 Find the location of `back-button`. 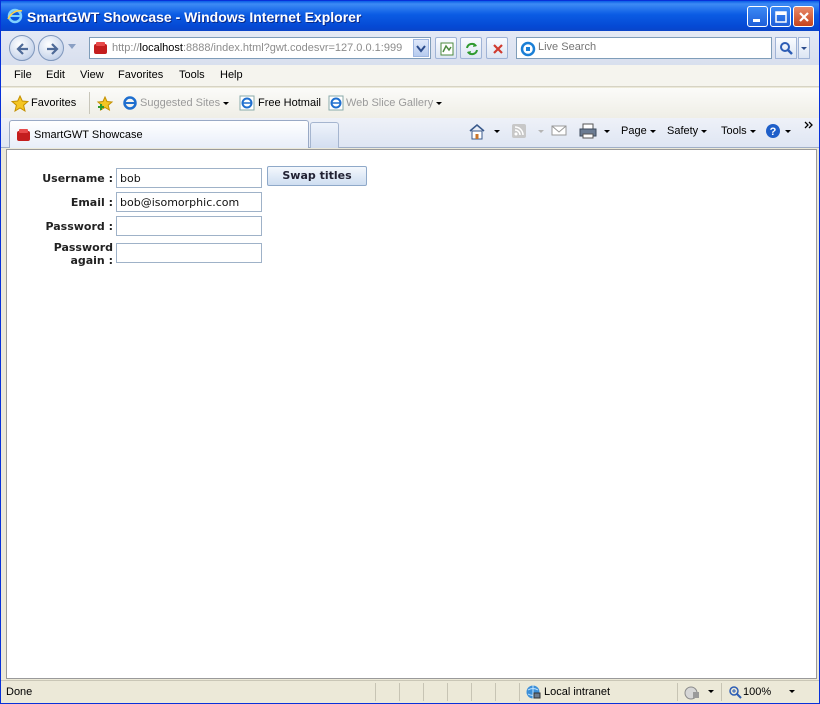

back-button is located at coordinates (22, 48).